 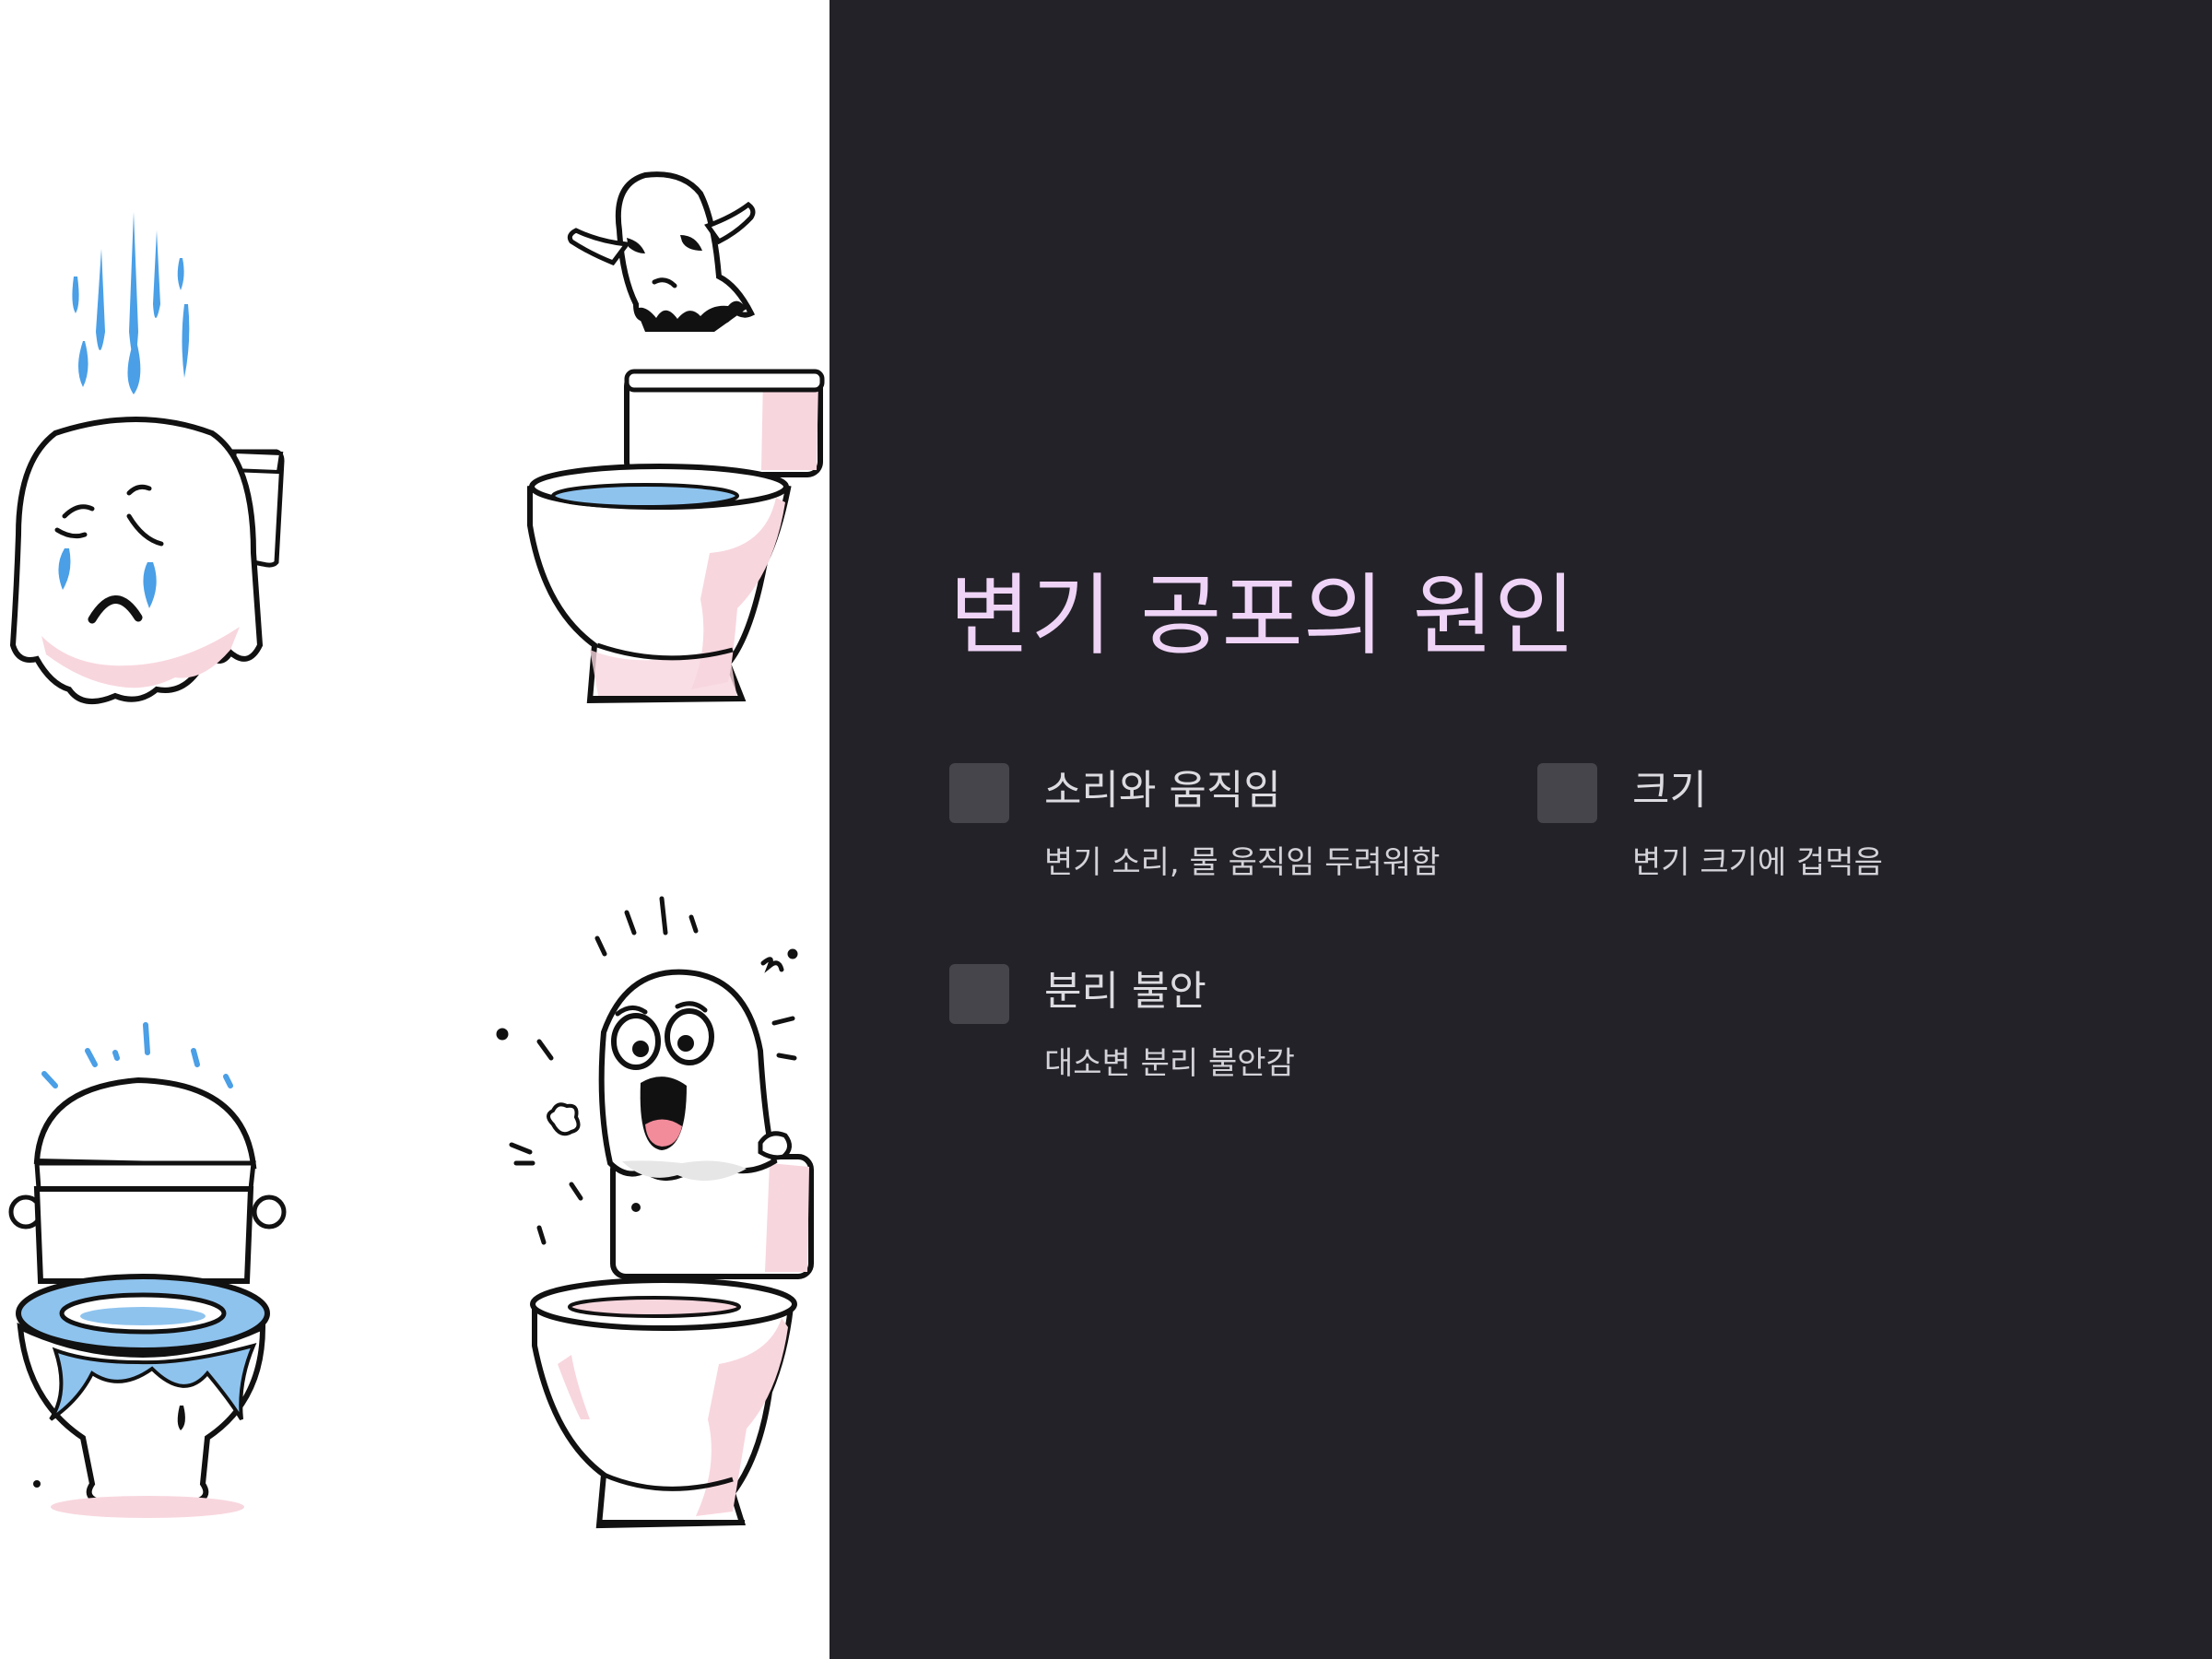 What do you see at coordinates (131, 303) in the screenshot?
I see `falling-tears-icon` at bounding box center [131, 303].